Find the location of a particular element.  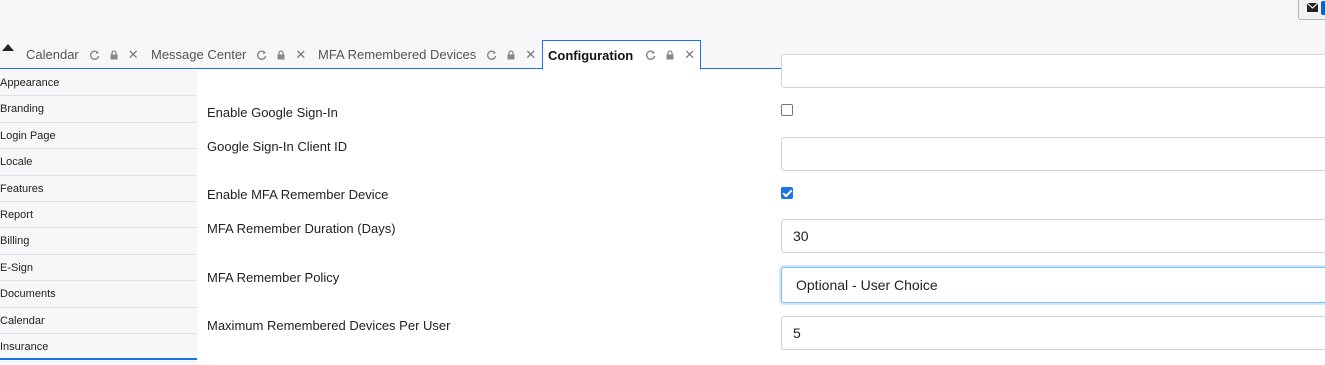

tab-label: Calendar is located at coordinates (52, 54).